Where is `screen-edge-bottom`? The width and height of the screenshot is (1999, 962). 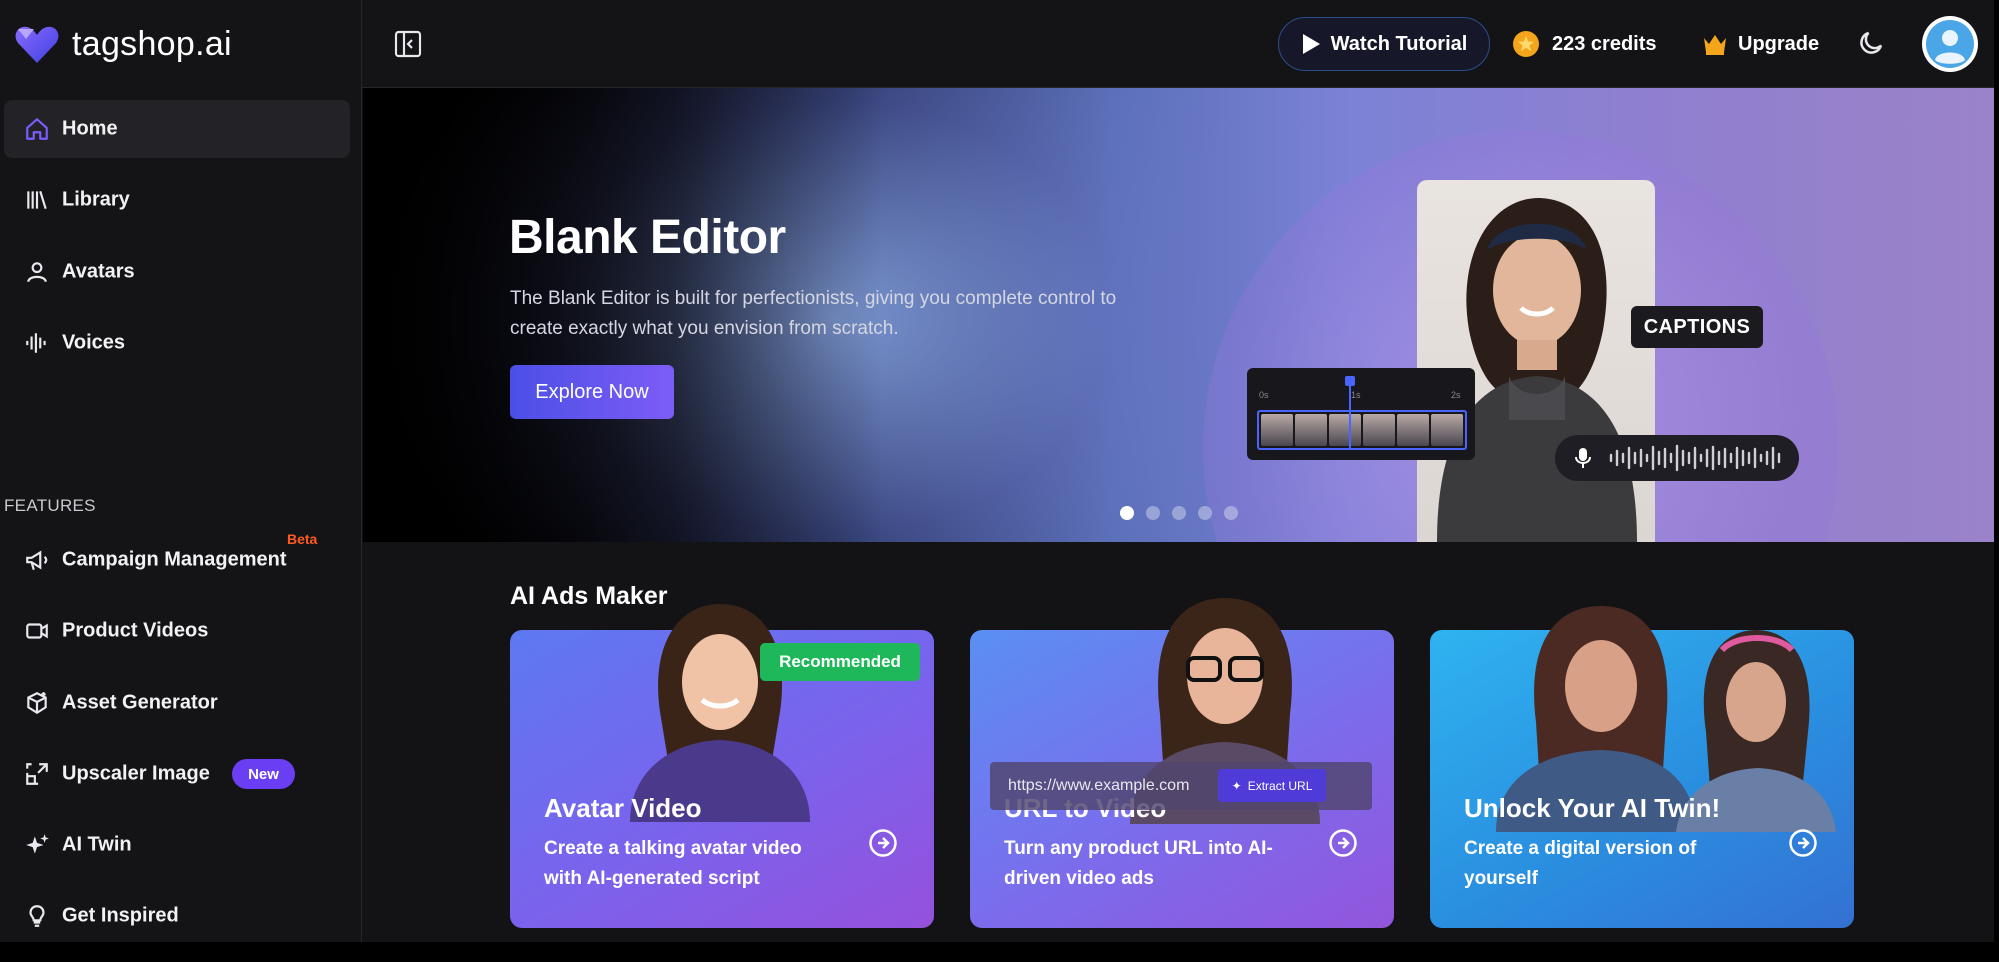 screen-edge-bottom is located at coordinates (999, 952).